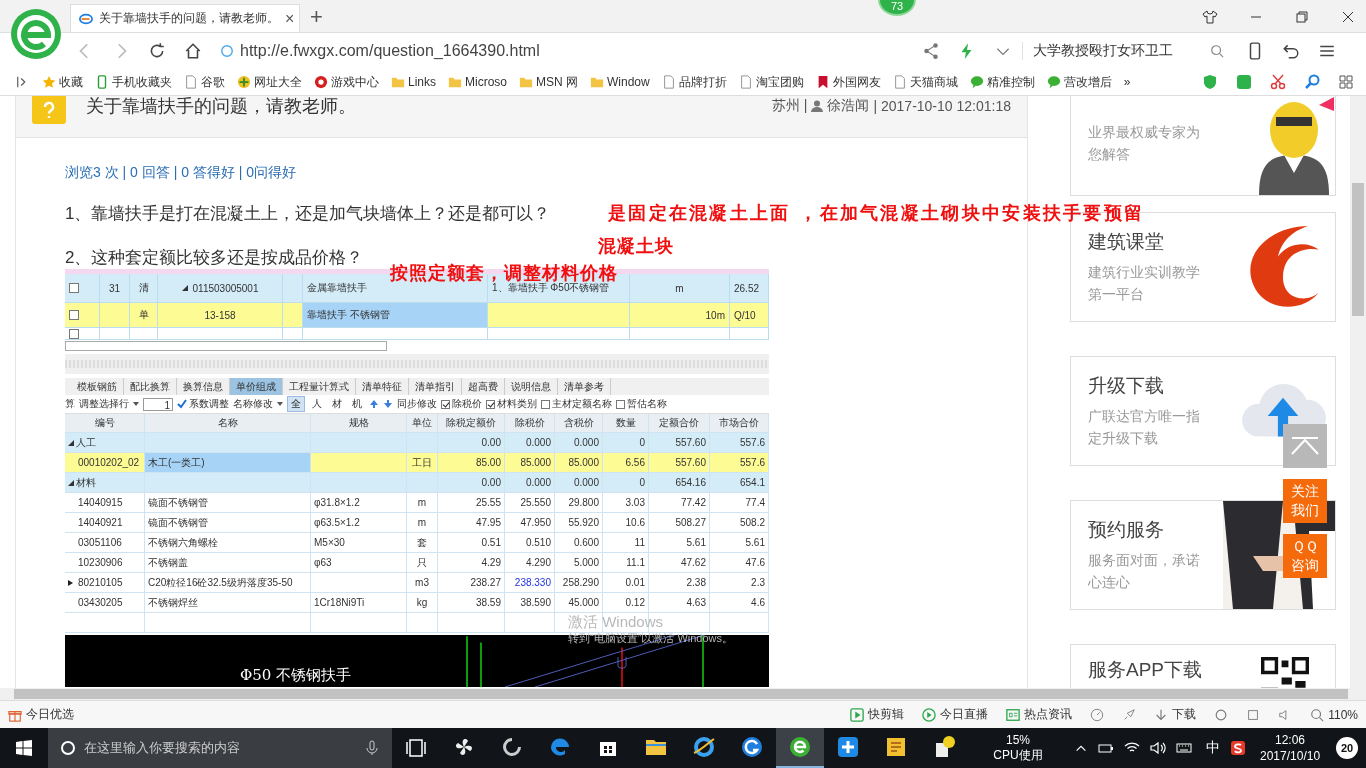 The image size is (1366, 768). What do you see at coordinates (877, 714) in the screenshot?
I see `status-link: 快剪辑` at bounding box center [877, 714].